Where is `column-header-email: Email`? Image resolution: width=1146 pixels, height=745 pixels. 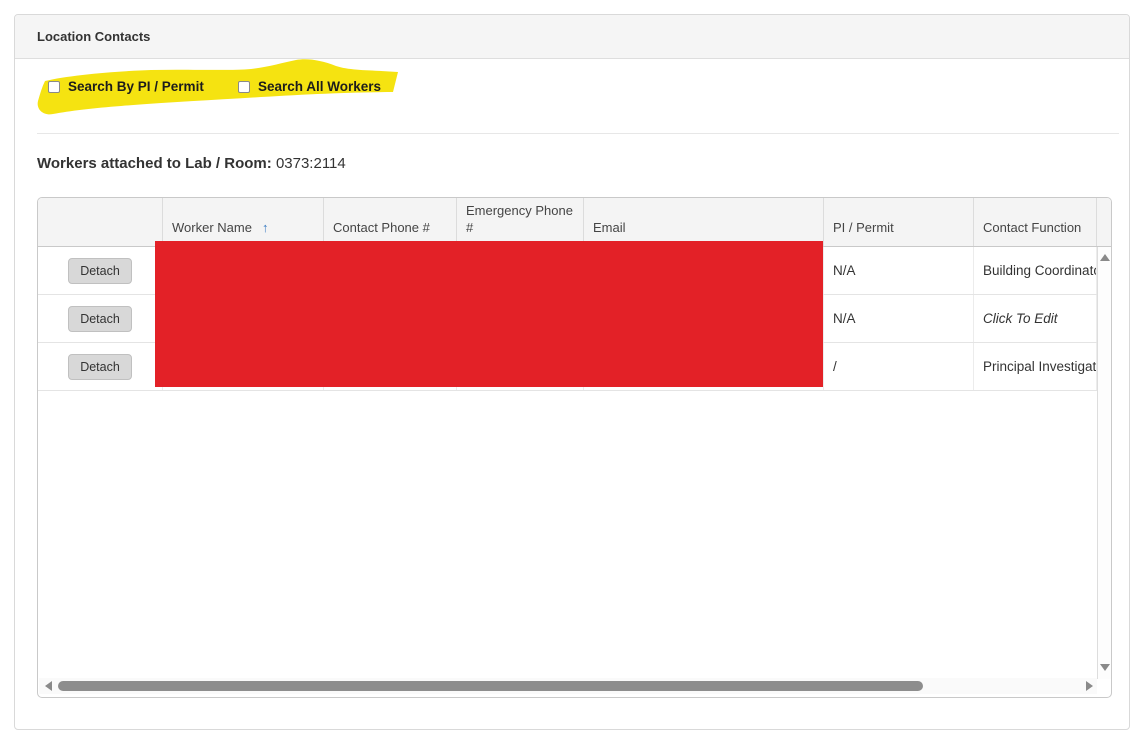
column-header-email: Email is located at coordinates (704, 222).